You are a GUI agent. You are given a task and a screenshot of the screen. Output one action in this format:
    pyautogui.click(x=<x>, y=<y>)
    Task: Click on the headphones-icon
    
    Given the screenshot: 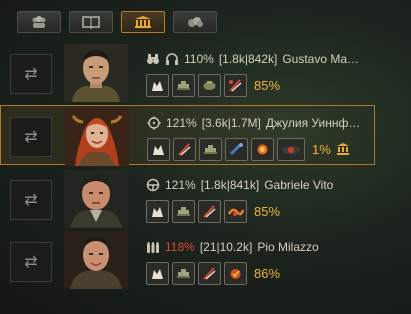 What is the action you would take?
    pyautogui.click(x=172, y=59)
    